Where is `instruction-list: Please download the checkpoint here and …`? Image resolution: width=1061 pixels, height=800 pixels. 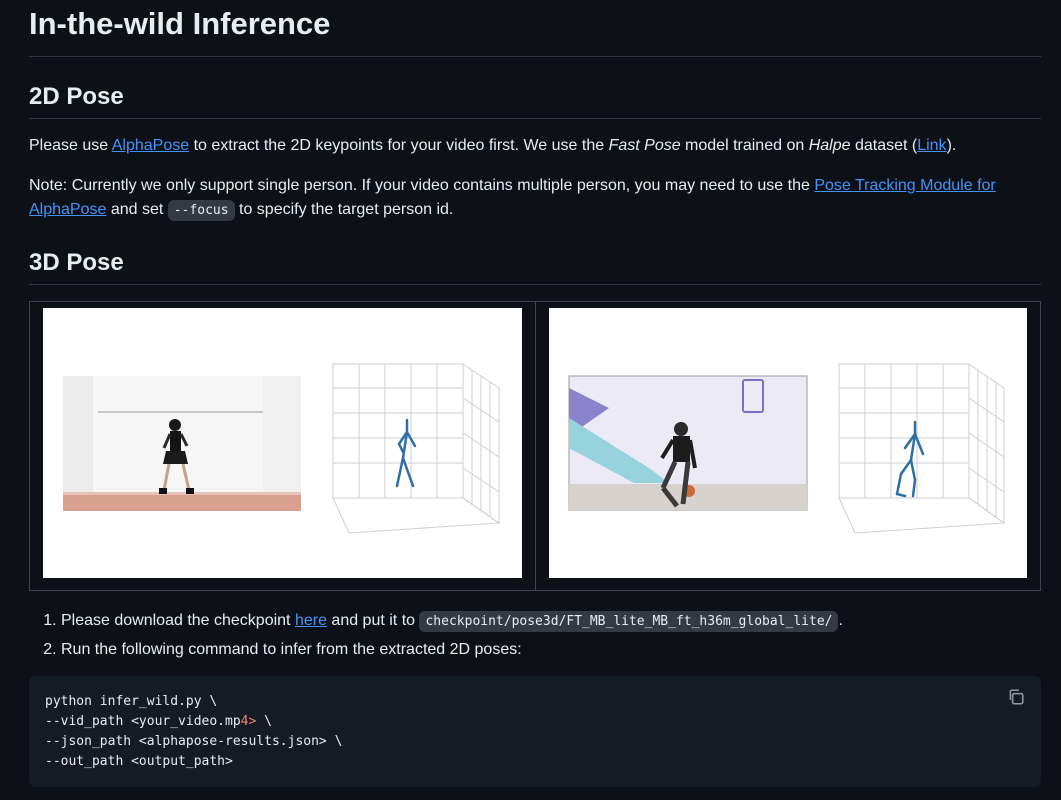 instruction-list: Please download the checkpoint here and … is located at coordinates (436, 635).